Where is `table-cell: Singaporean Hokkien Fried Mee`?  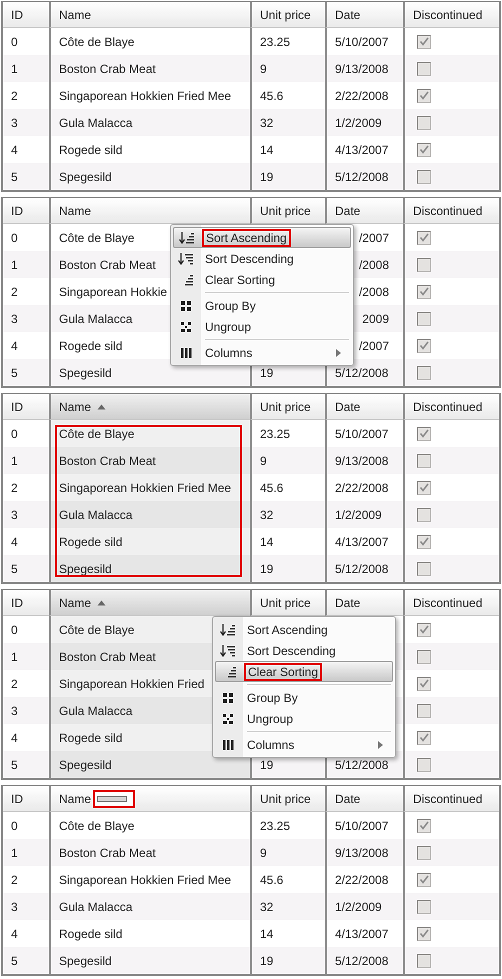 table-cell: Singaporean Hokkien Fried Mee is located at coordinates (149, 487).